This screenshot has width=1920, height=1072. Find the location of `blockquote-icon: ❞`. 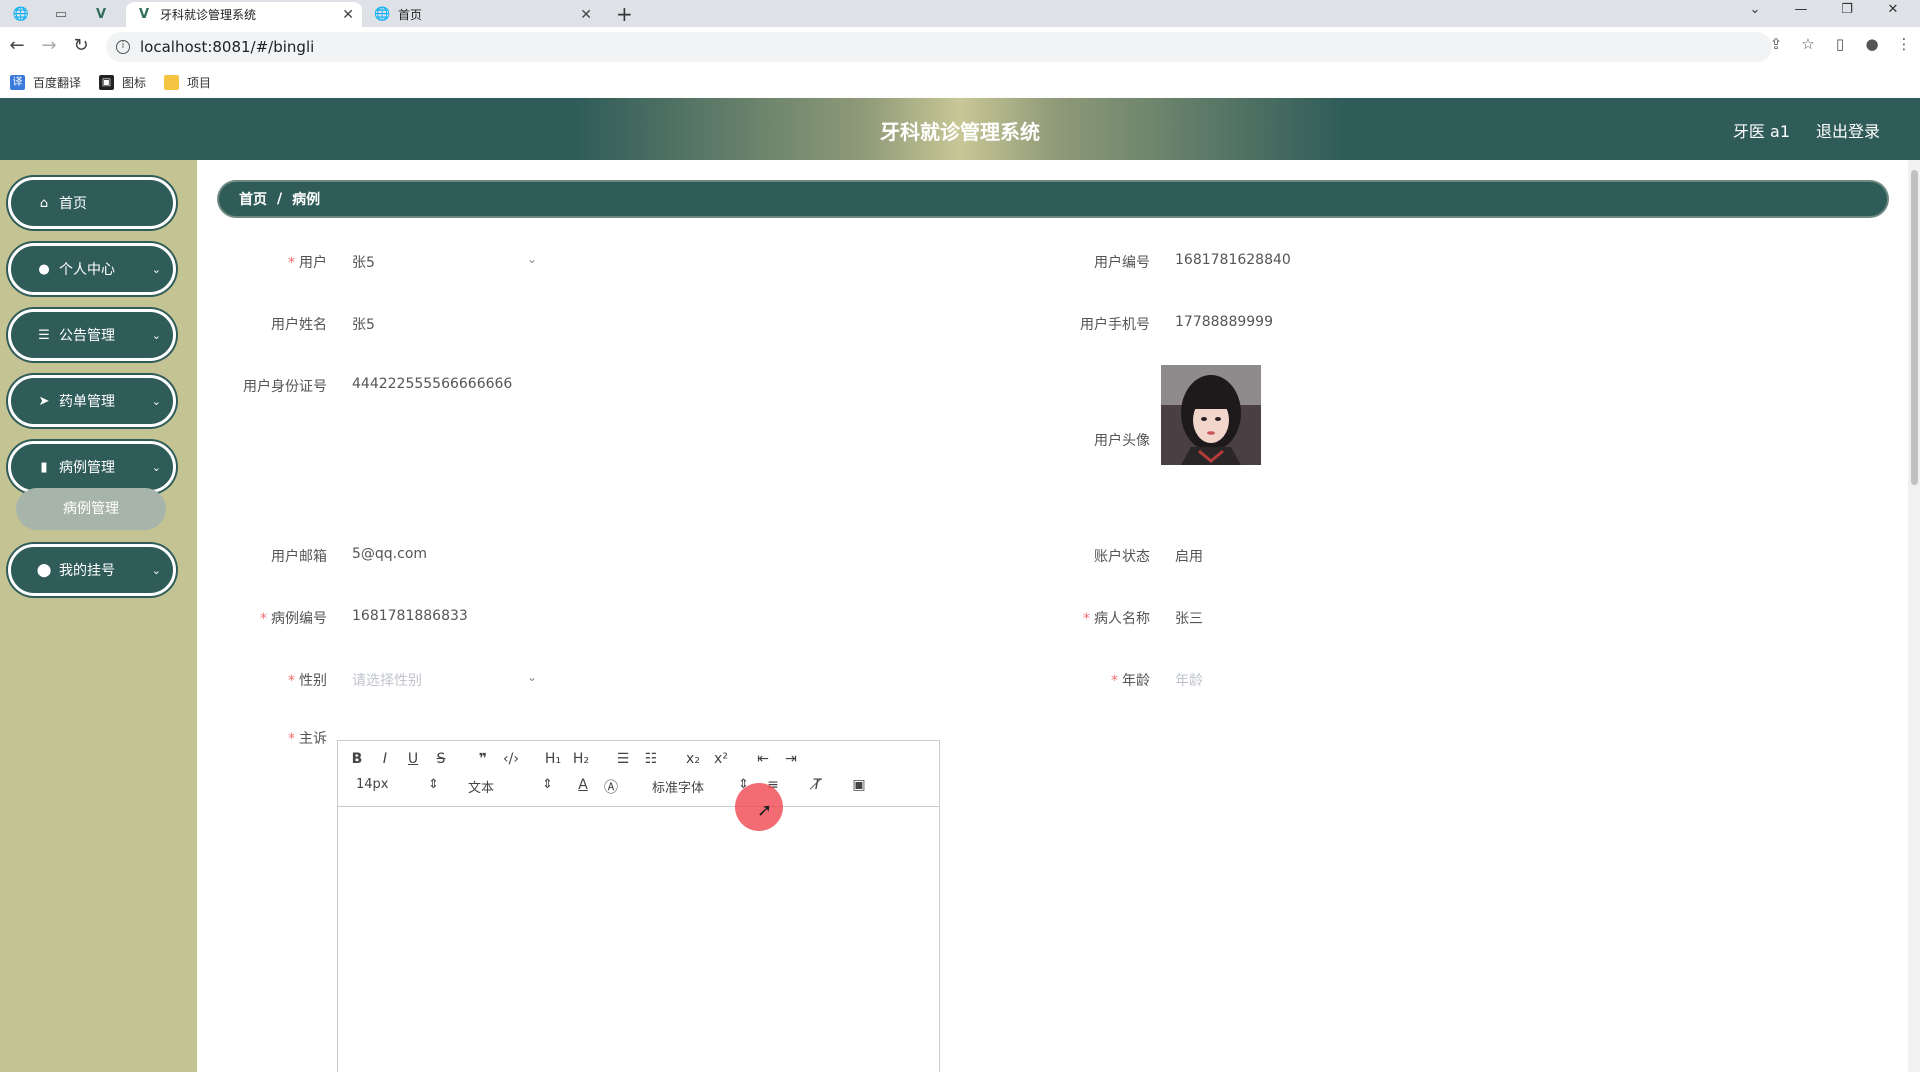

blockquote-icon: ❞ is located at coordinates (483, 759).